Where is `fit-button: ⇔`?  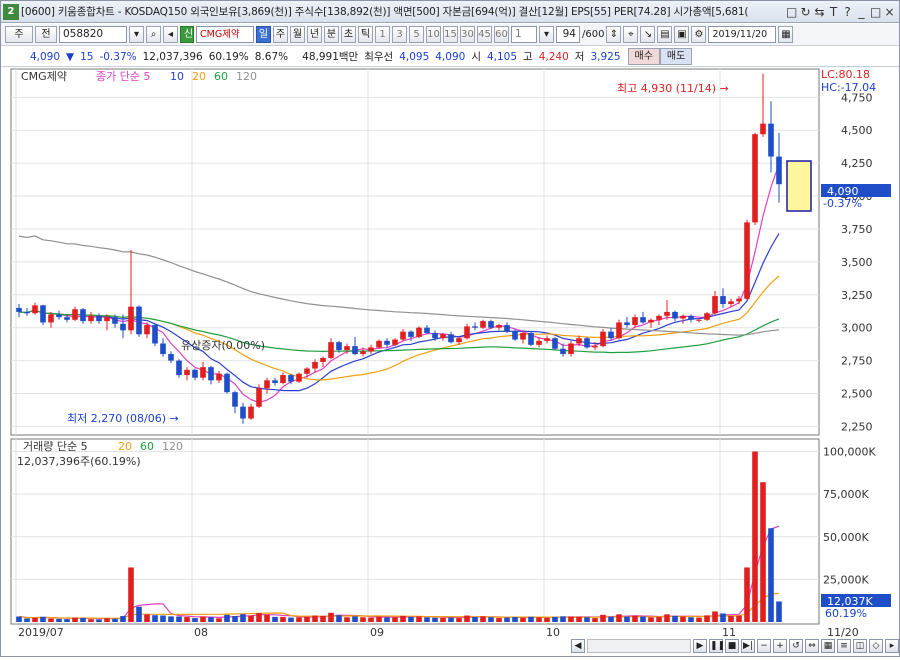
fit-button: ⇔ is located at coordinates (812, 646).